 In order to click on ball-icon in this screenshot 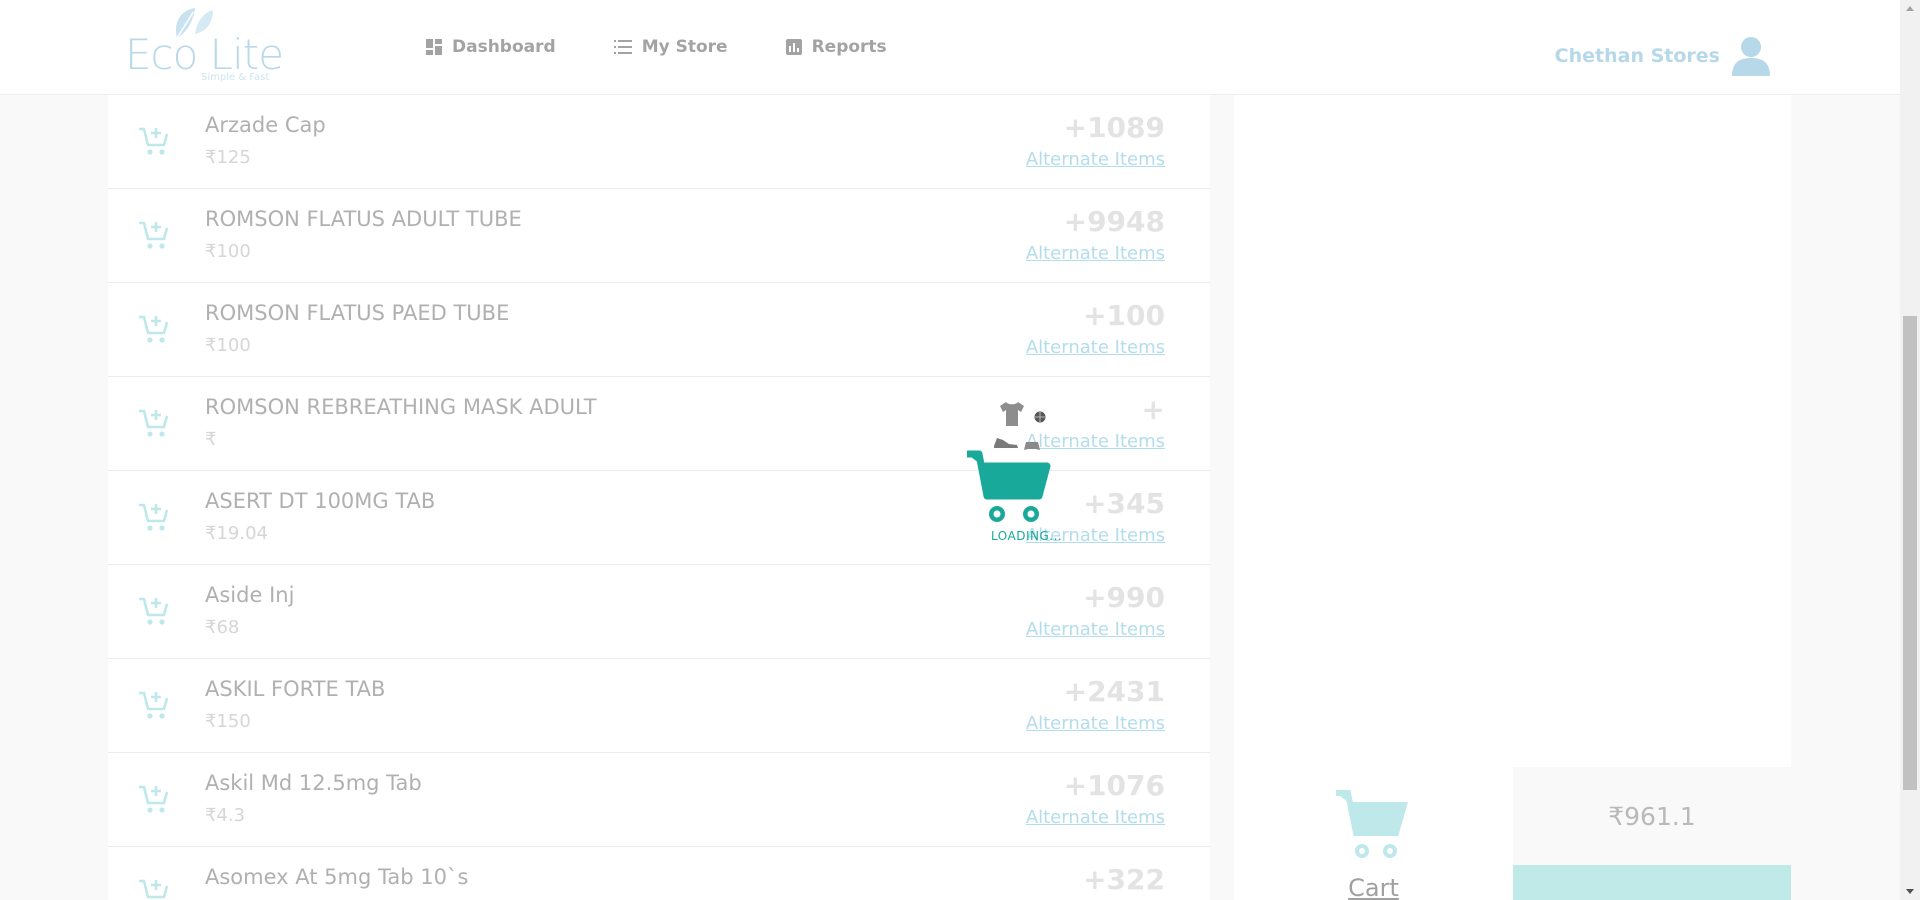, I will do `click(1040, 417)`.